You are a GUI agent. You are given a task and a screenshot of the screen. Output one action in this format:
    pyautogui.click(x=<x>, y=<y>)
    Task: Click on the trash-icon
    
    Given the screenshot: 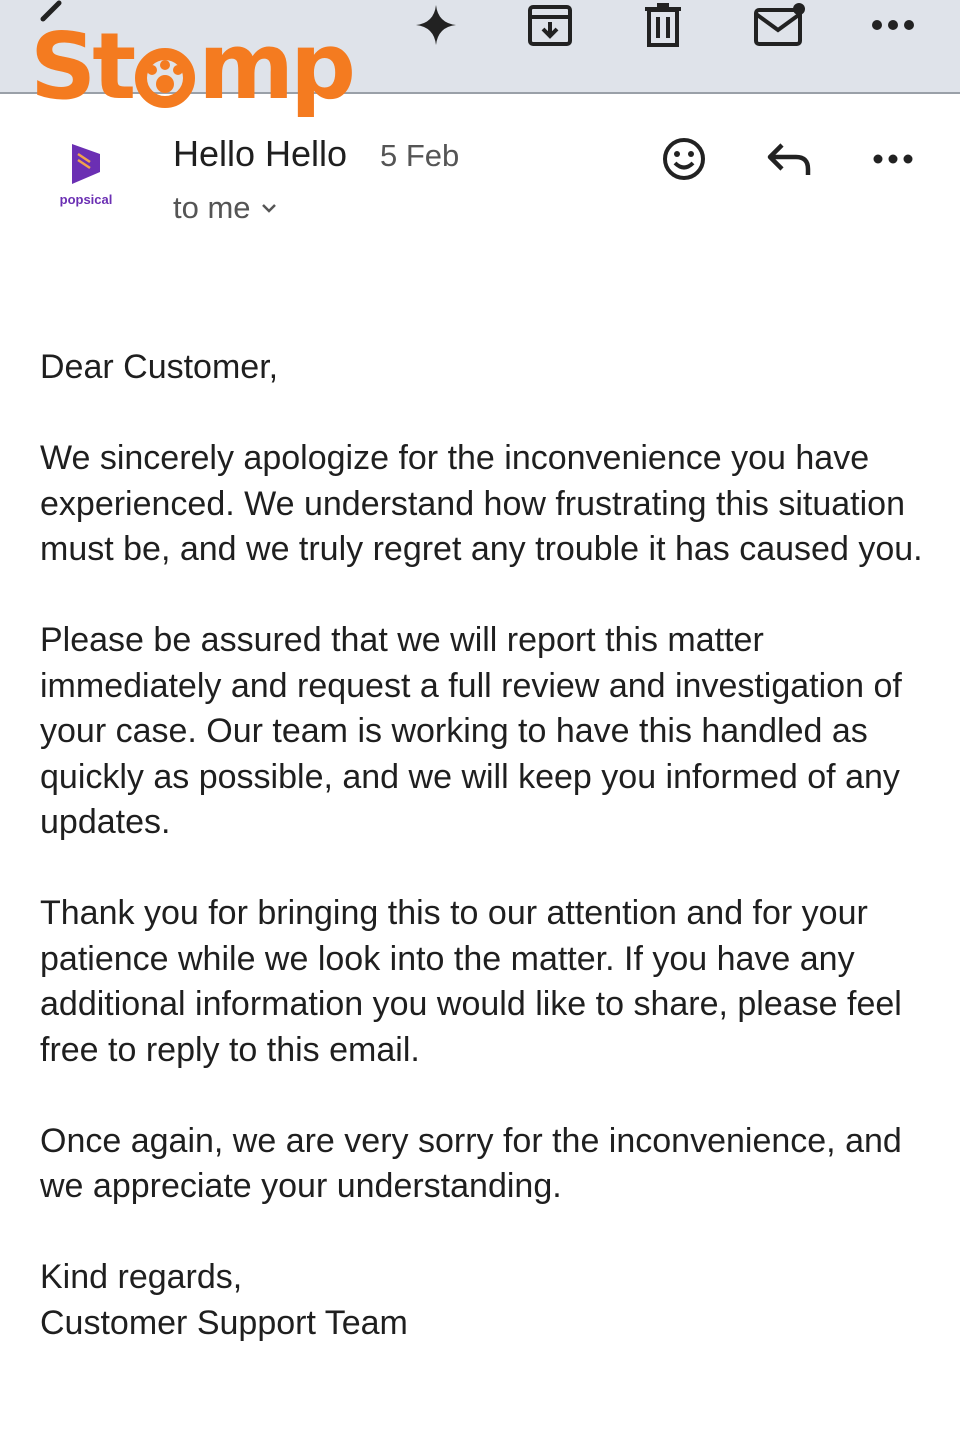 What is the action you would take?
    pyautogui.click(x=663, y=25)
    